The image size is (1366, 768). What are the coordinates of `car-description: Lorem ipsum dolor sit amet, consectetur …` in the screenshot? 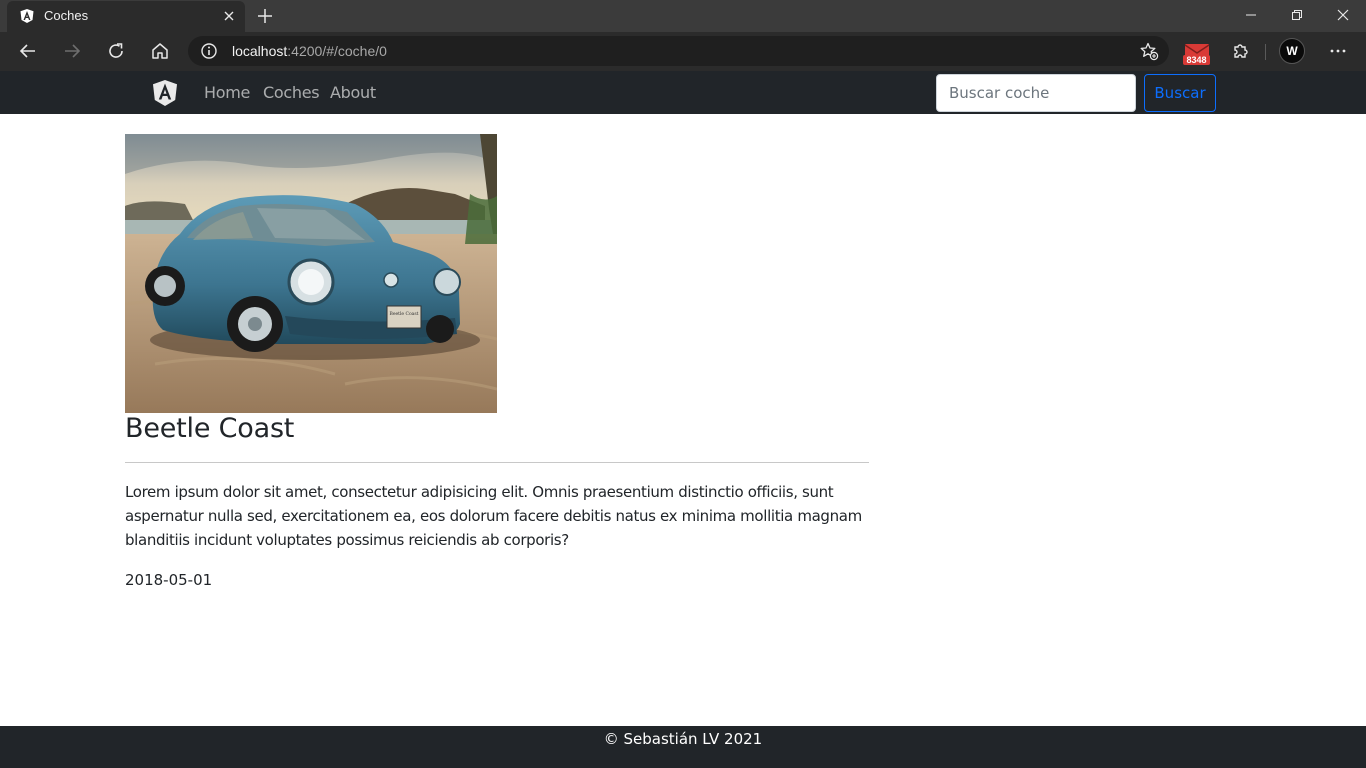 It's located at (493, 516).